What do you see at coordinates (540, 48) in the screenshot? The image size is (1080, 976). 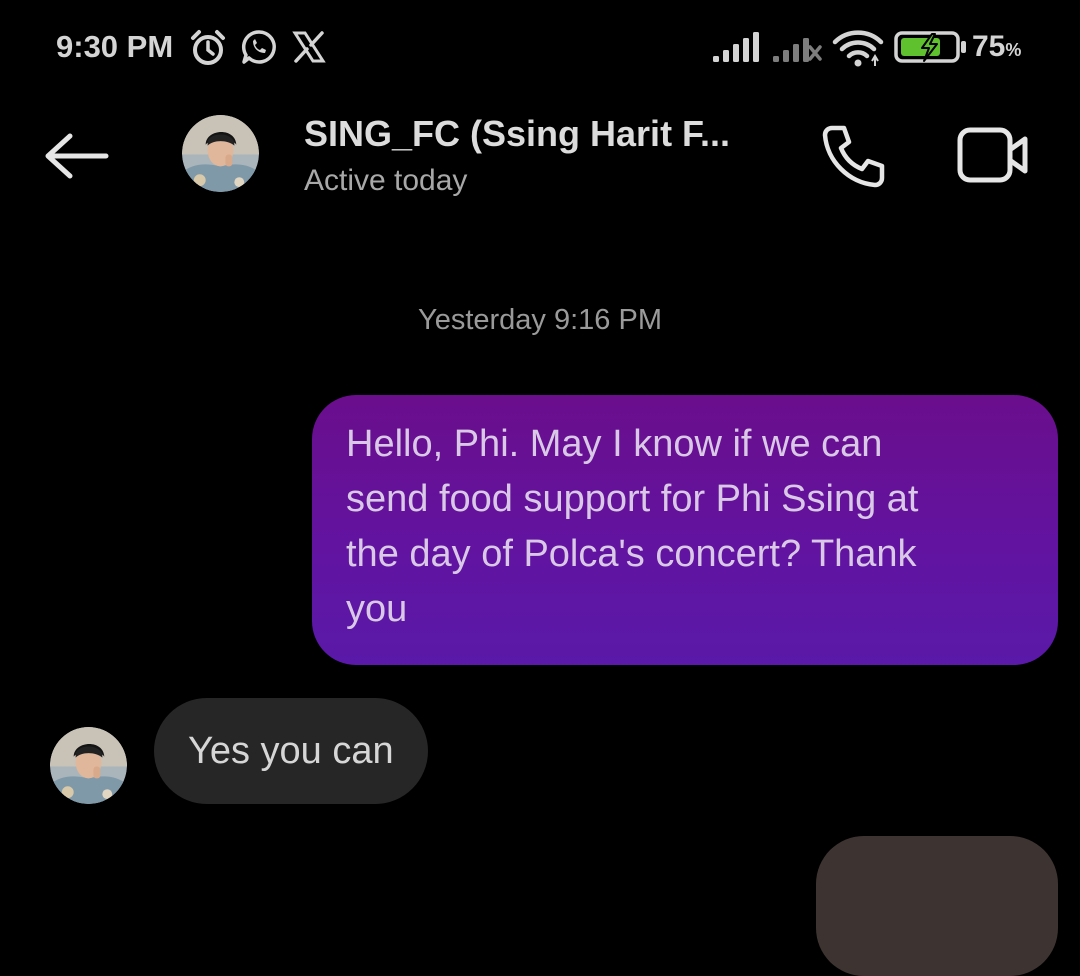 I see `status-bar: 9:30 PM 75%` at bounding box center [540, 48].